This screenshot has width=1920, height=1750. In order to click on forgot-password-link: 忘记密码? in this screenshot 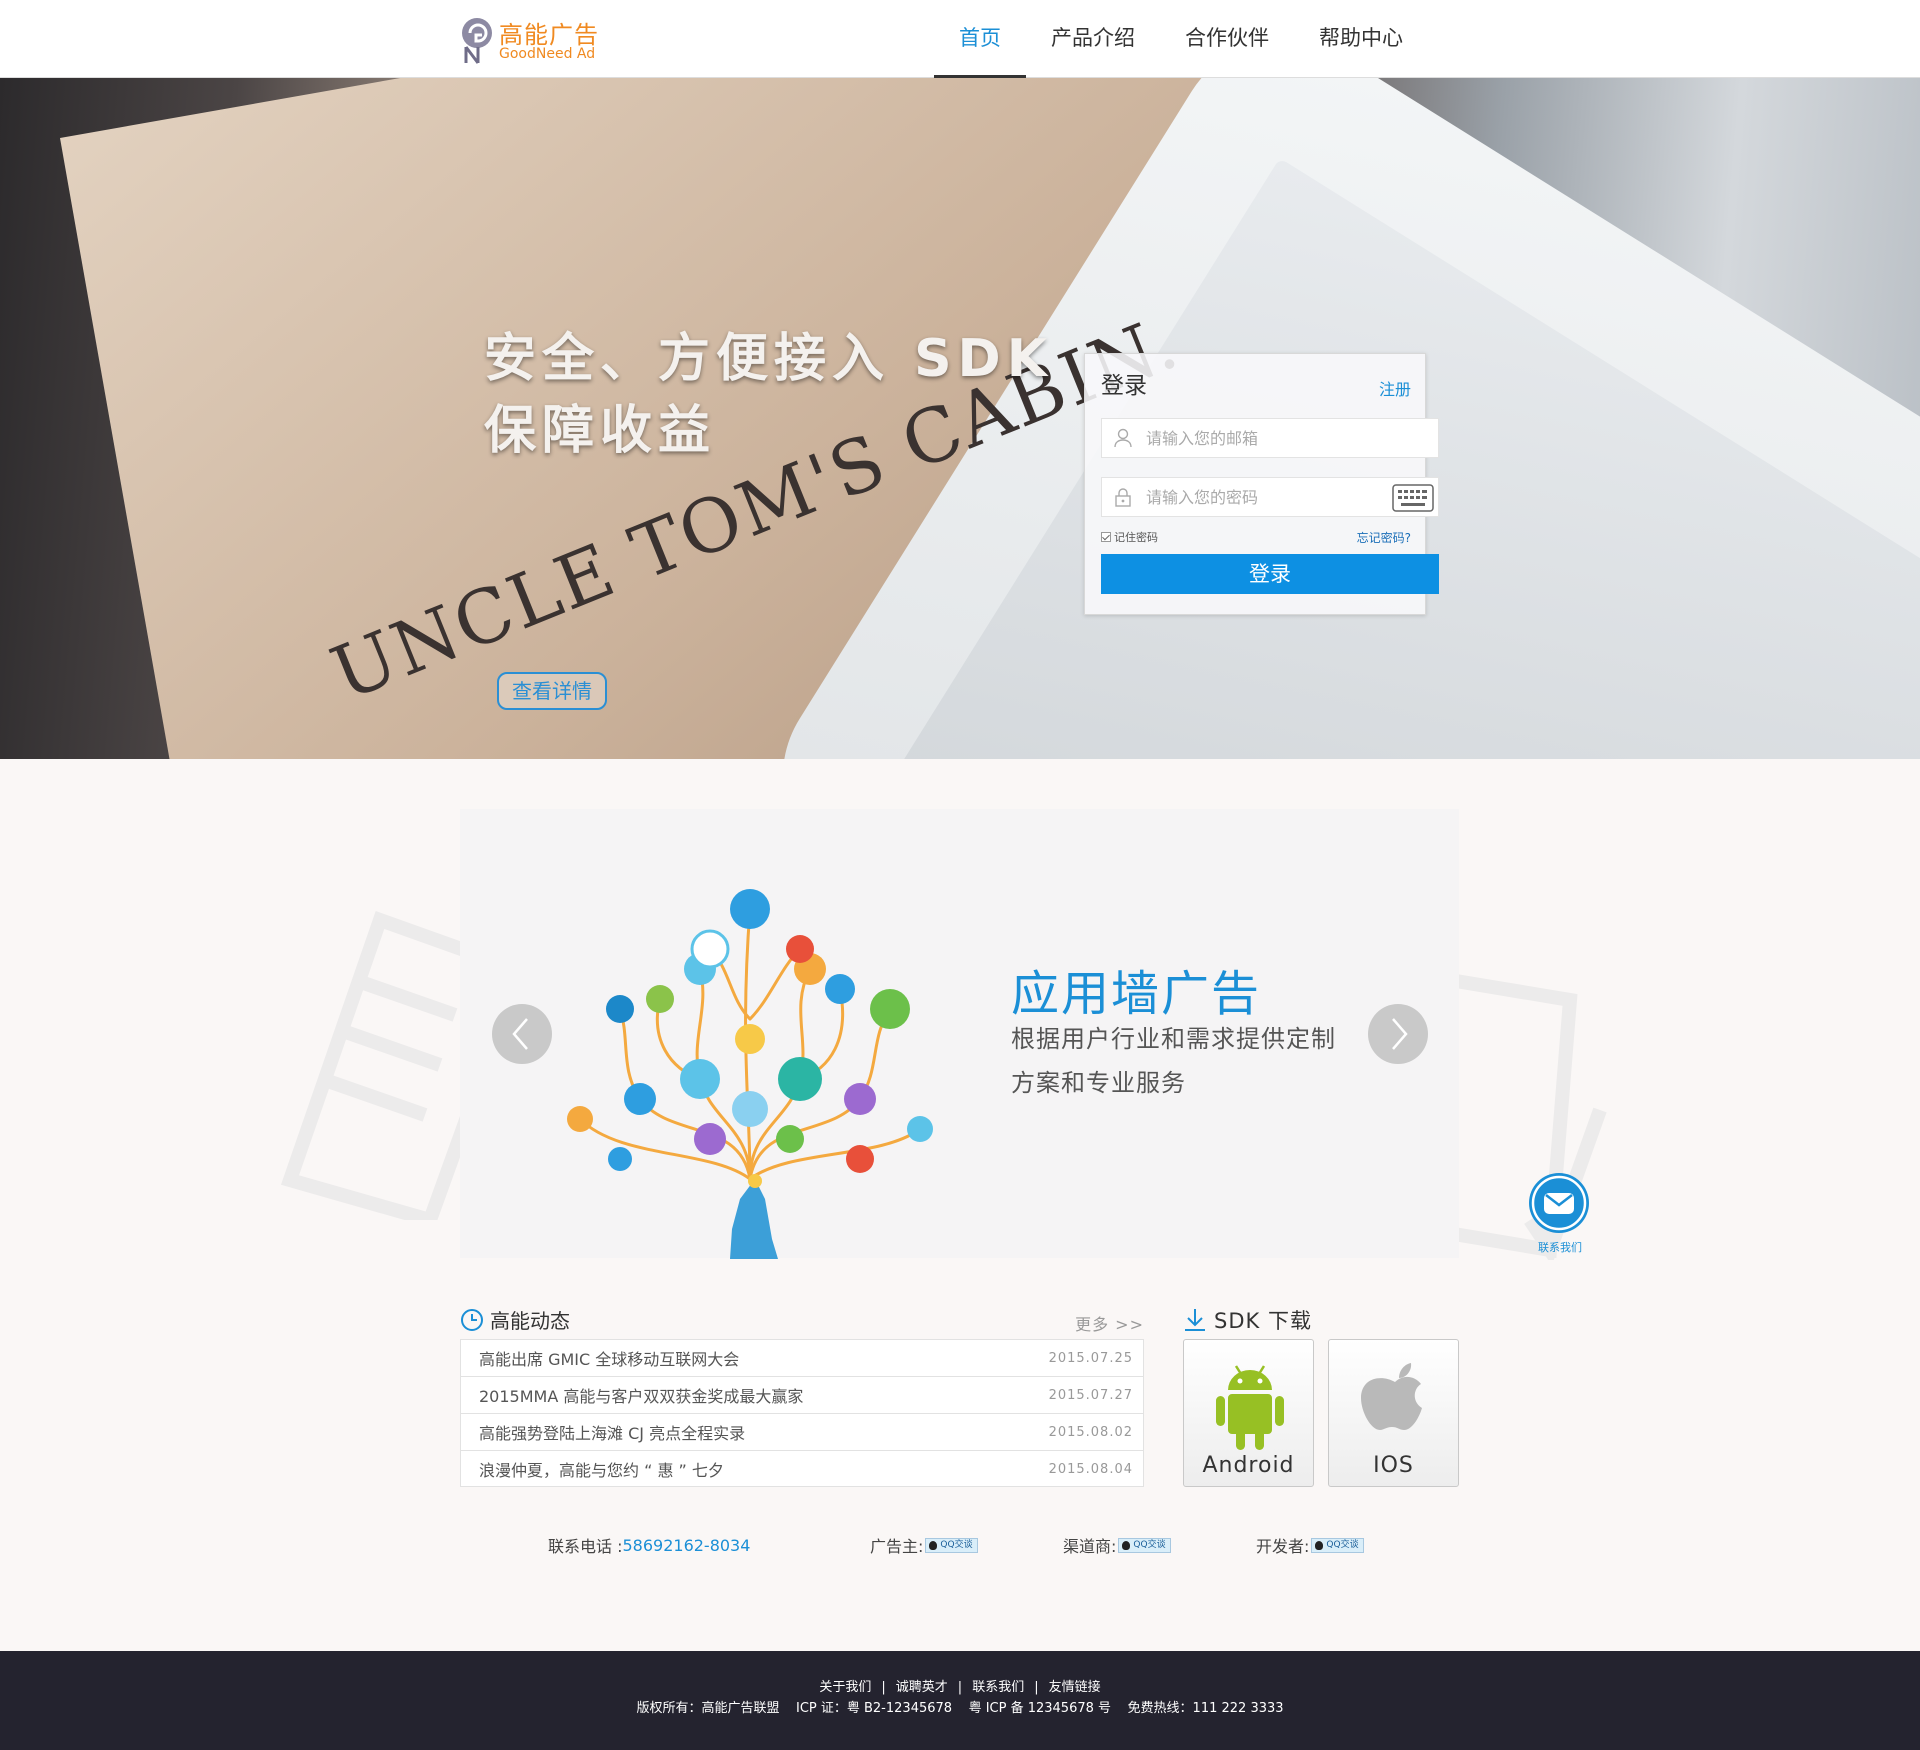, I will do `click(1384, 537)`.